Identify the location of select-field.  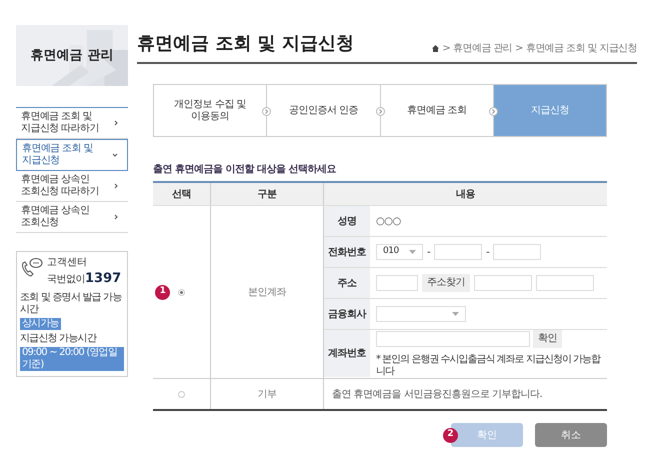
(421, 314).